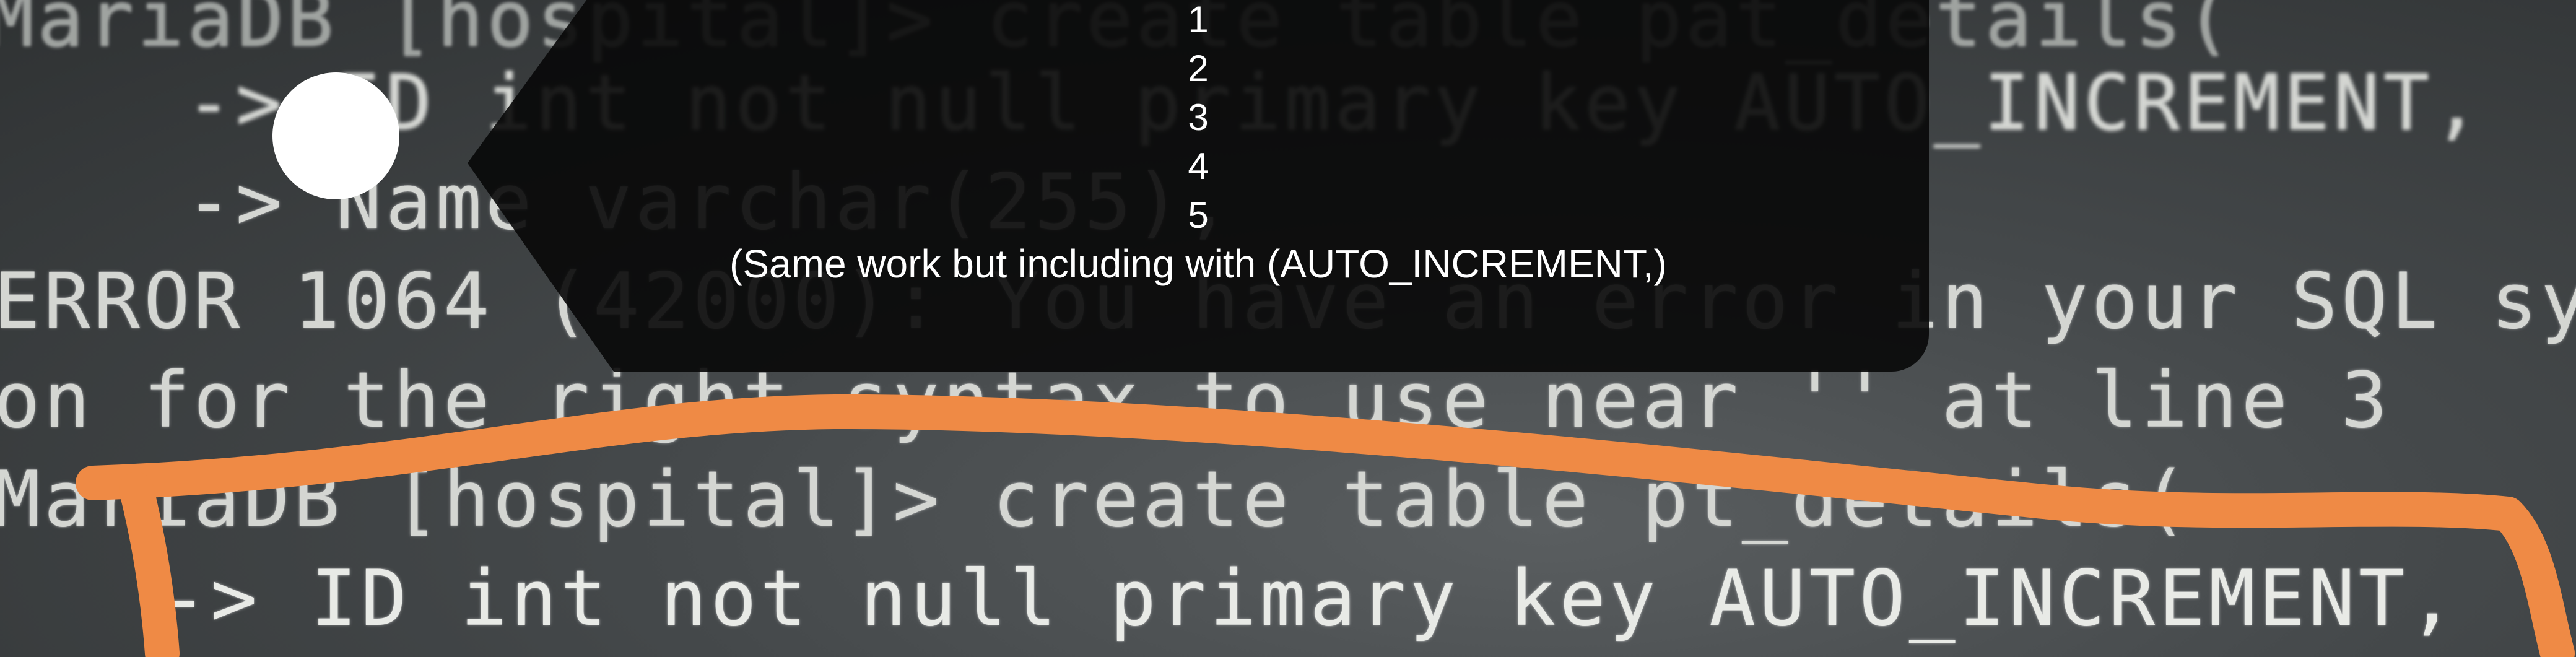 The width and height of the screenshot is (2576, 657). Describe the element at coordinates (1198, 20) in the screenshot. I see `list-number: 1` at that location.